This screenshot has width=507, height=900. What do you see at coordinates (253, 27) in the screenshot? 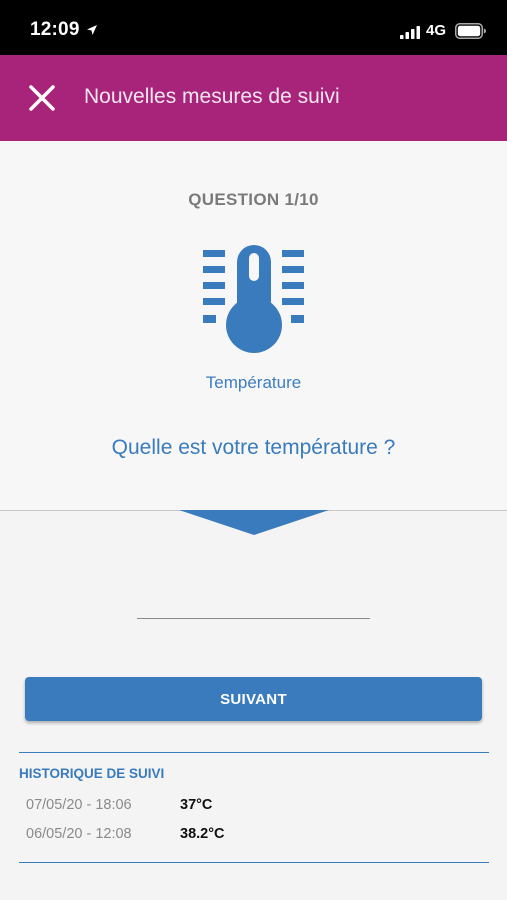
I see `status-bar: 12:09 4G` at bounding box center [253, 27].